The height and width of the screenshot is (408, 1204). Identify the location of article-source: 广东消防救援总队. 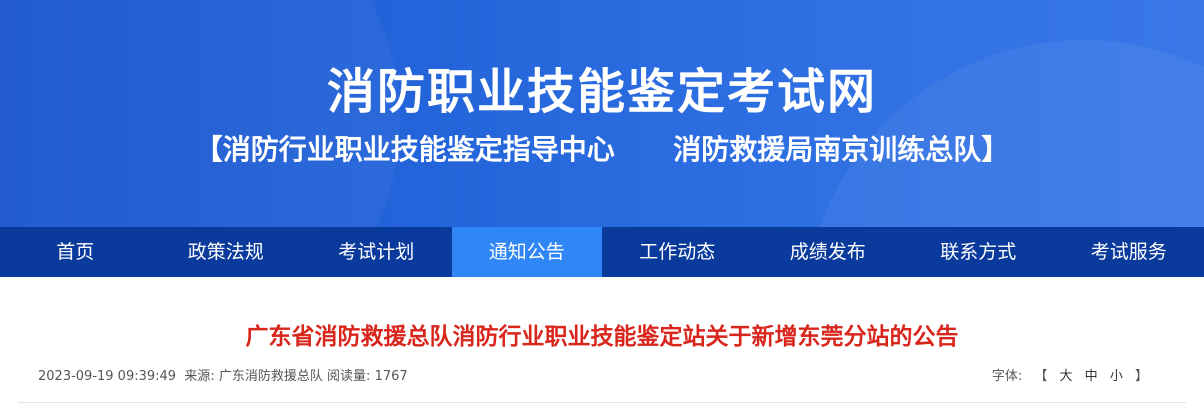
(270, 376).